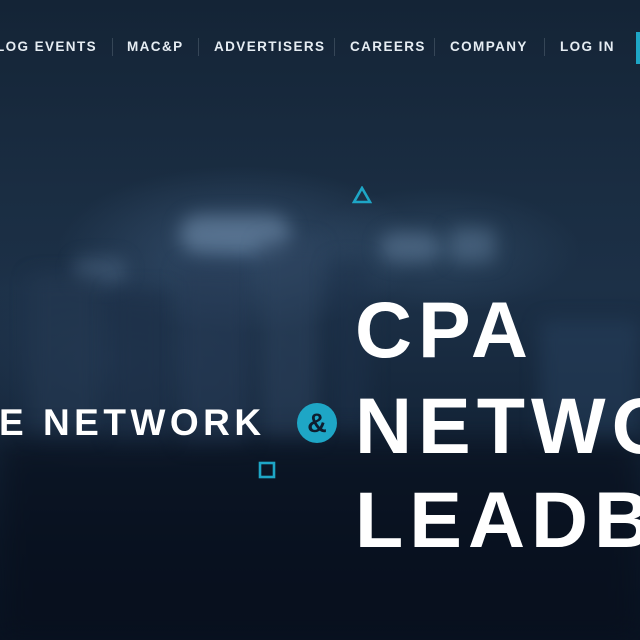 Image resolution: width=640 pixels, height=640 pixels. I want to click on hero-headline-line-1: CPA, so click(444, 329).